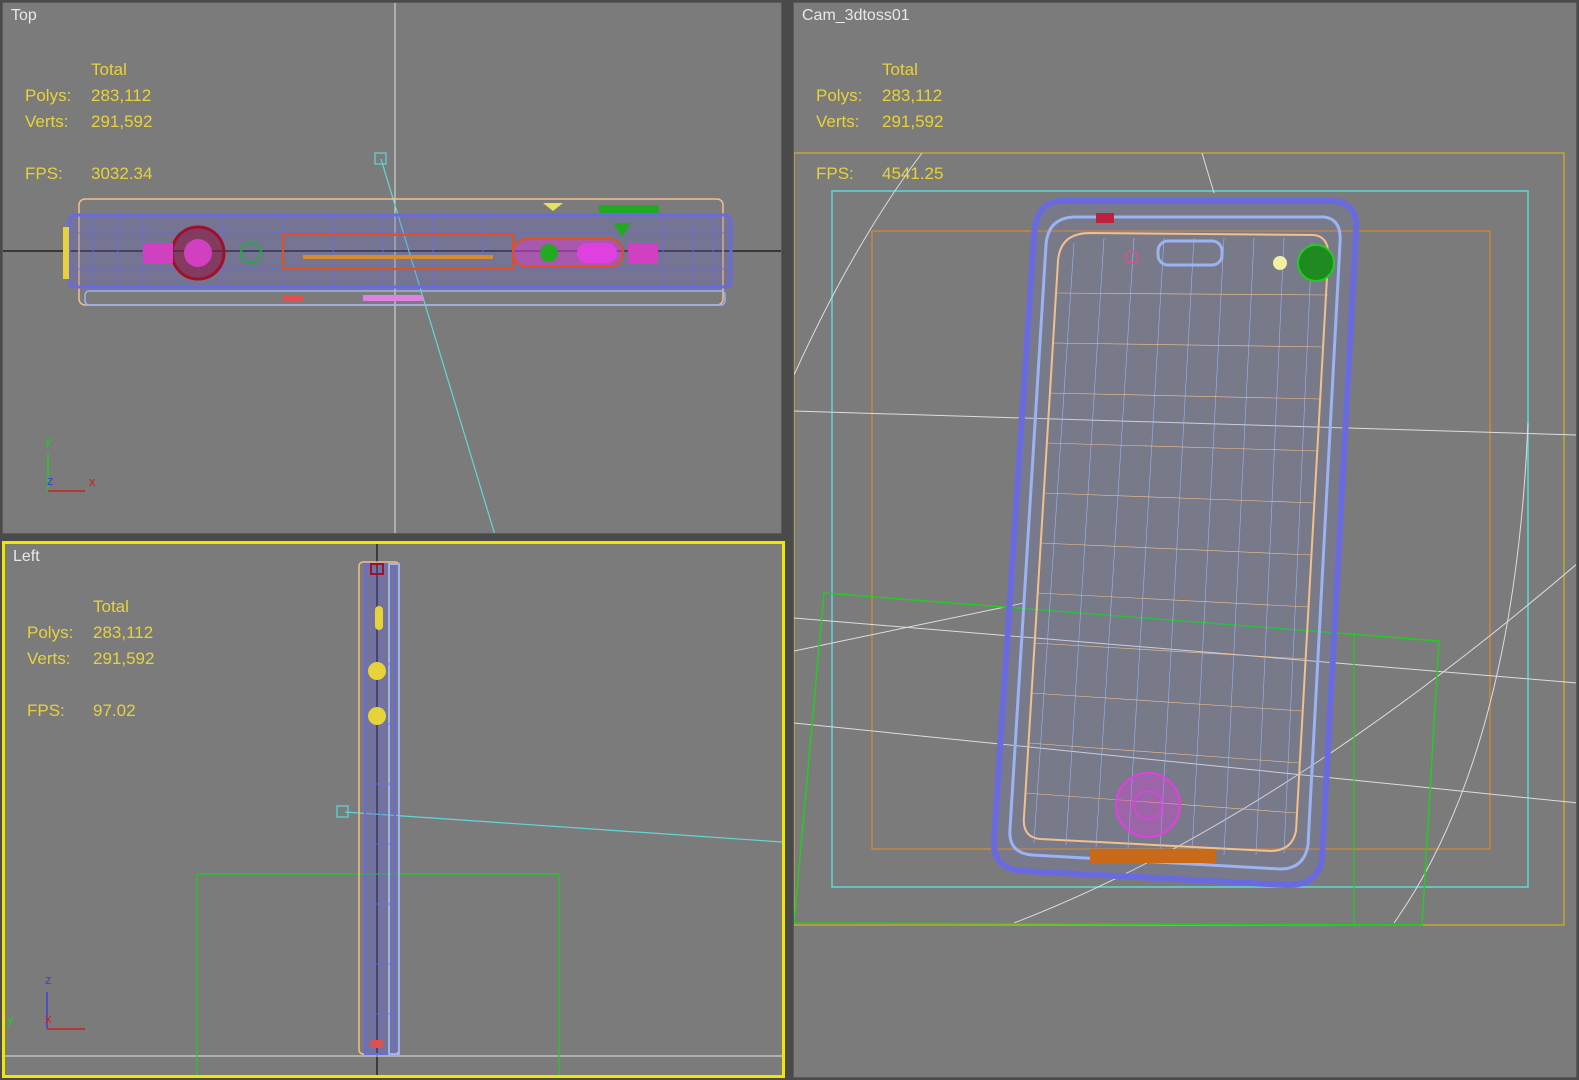 This screenshot has height=1080, width=1579. What do you see at coordinates (48, 440) in the screenshot?
I see `axis-label-v: y` at bounding box center [48, 440].